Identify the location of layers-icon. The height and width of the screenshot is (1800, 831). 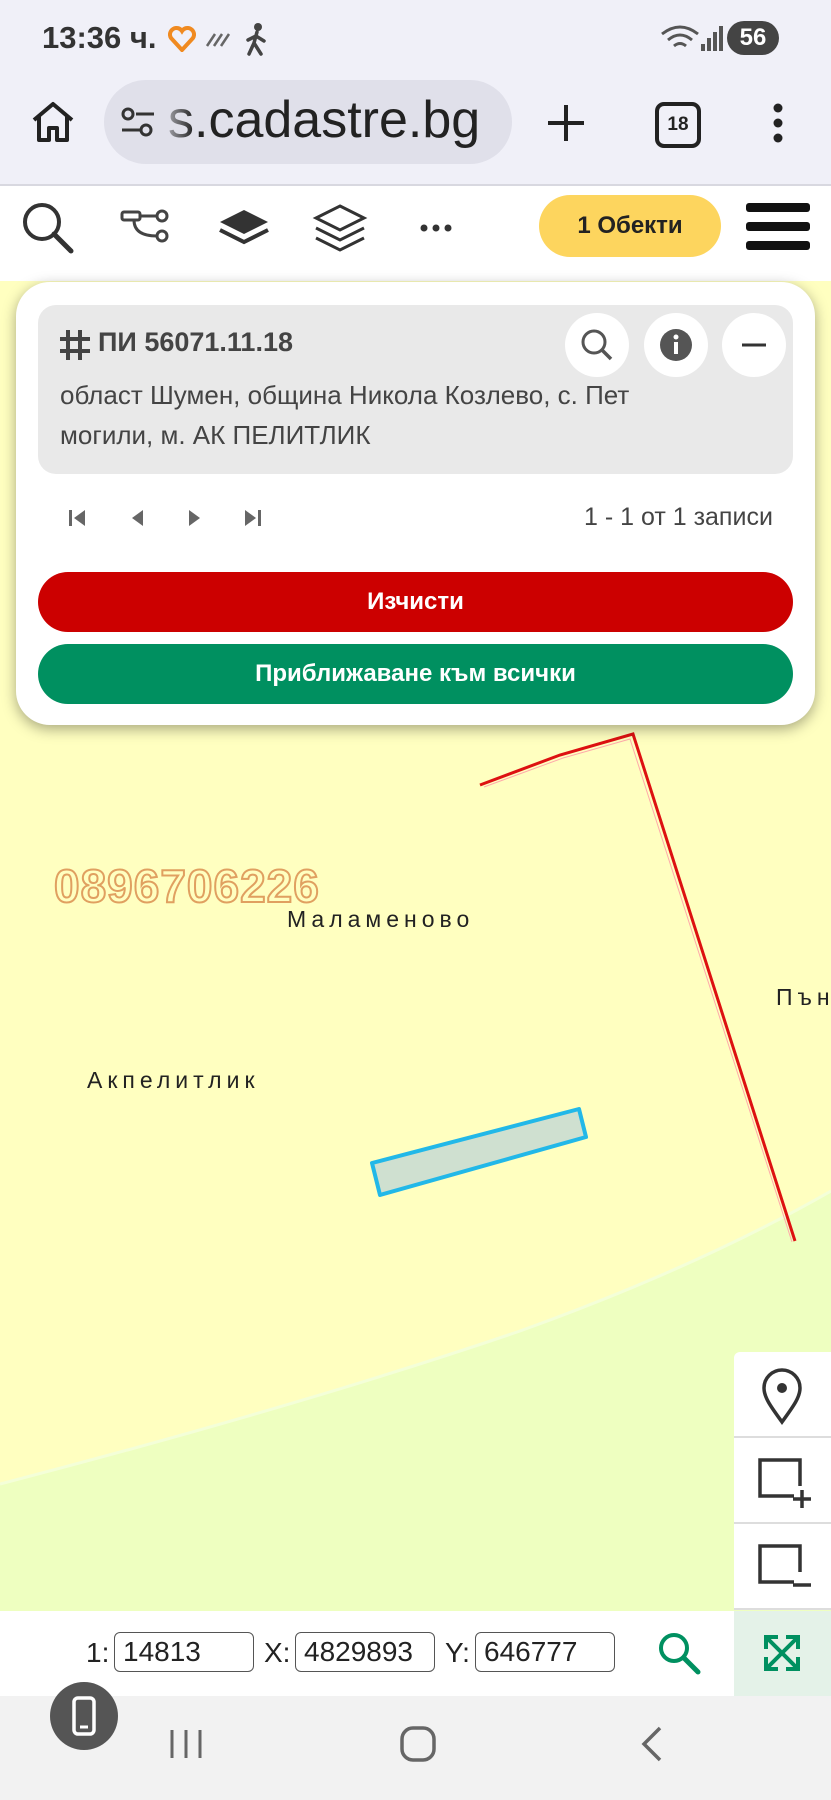
(340, 228).